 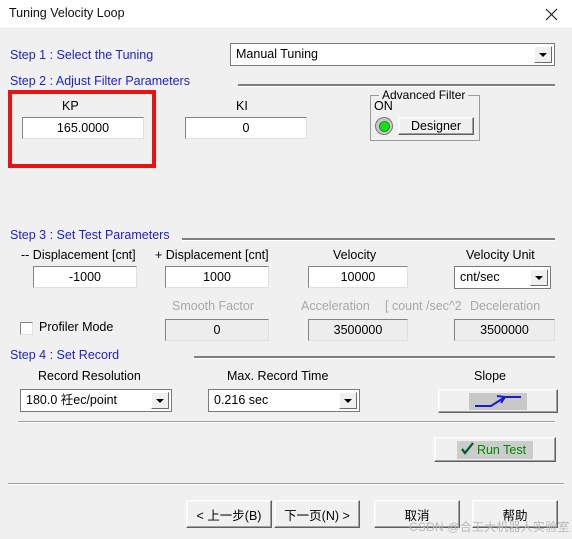 I want to click on pos-displacement-input: 1000, so click(x=217, y=277).